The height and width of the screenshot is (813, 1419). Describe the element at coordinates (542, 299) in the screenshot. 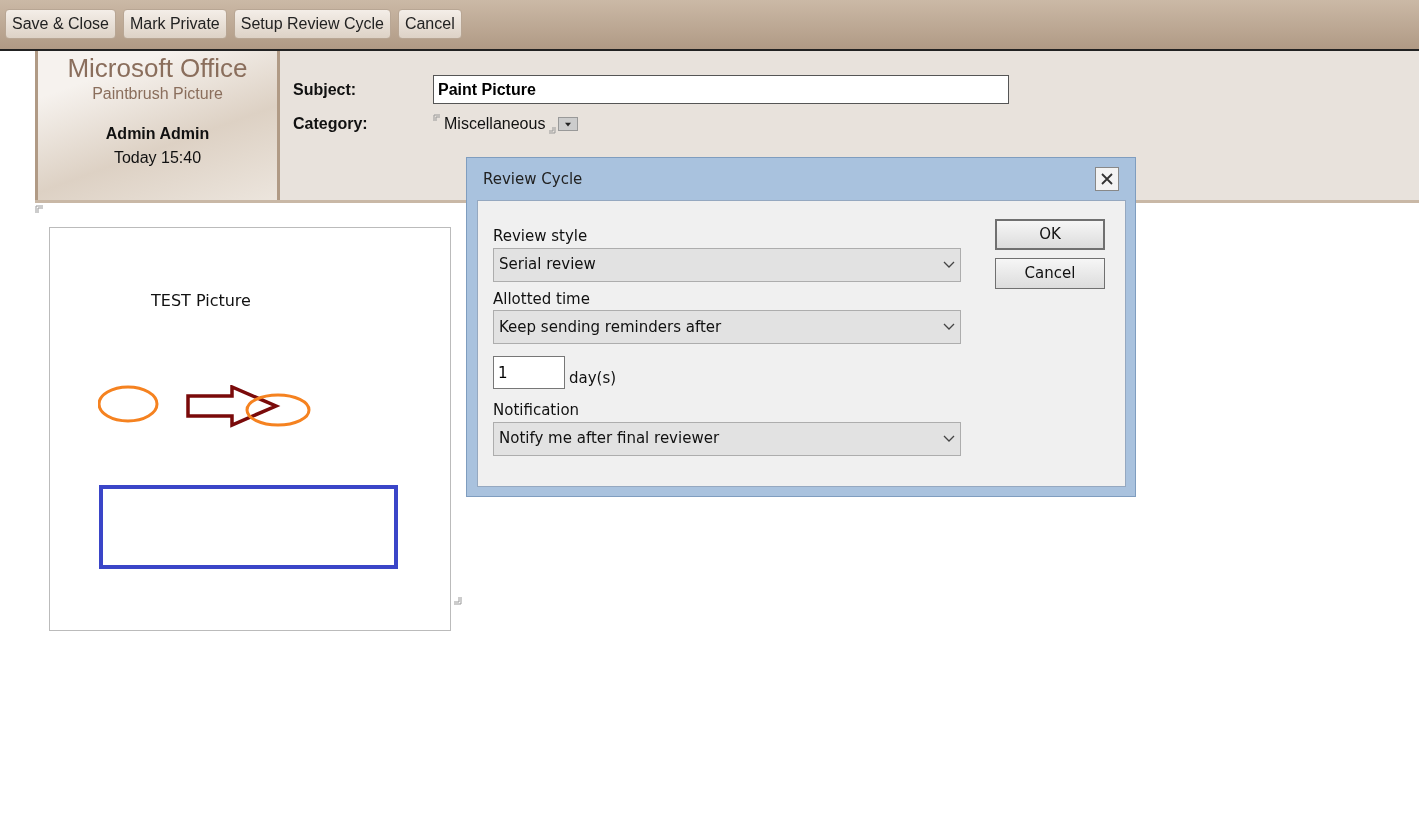

I see `field-label: Allotted time` at that location.